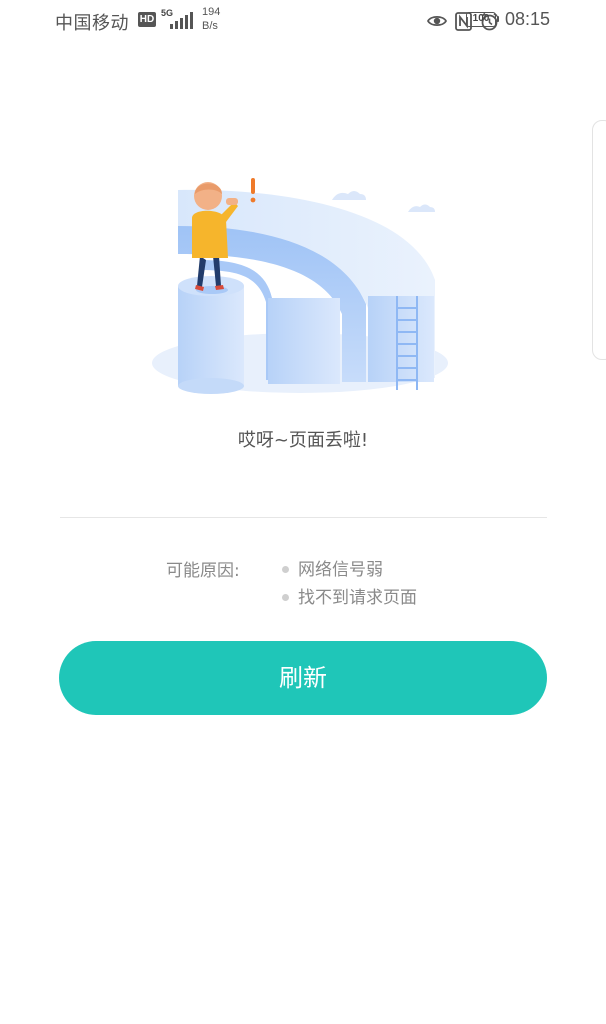 This screenshot has height=1024, width=606. I want to click on speed-value: 194, so click(211, 12).